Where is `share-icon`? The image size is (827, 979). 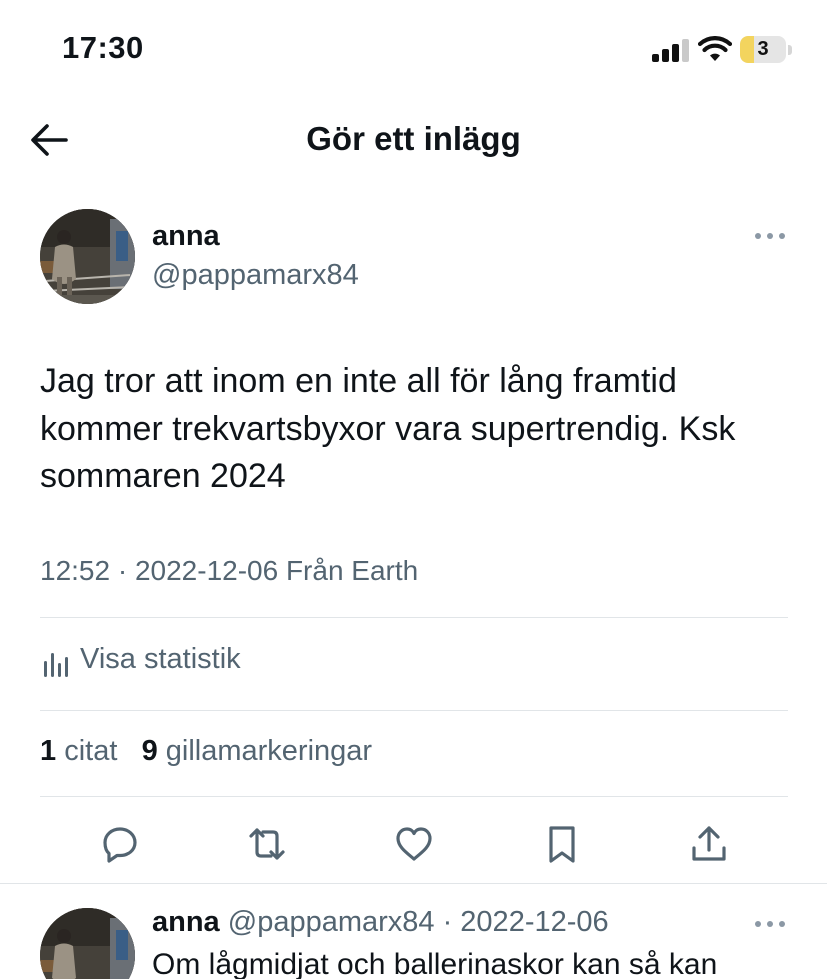 share-icon is located at coordinates (709, 843).